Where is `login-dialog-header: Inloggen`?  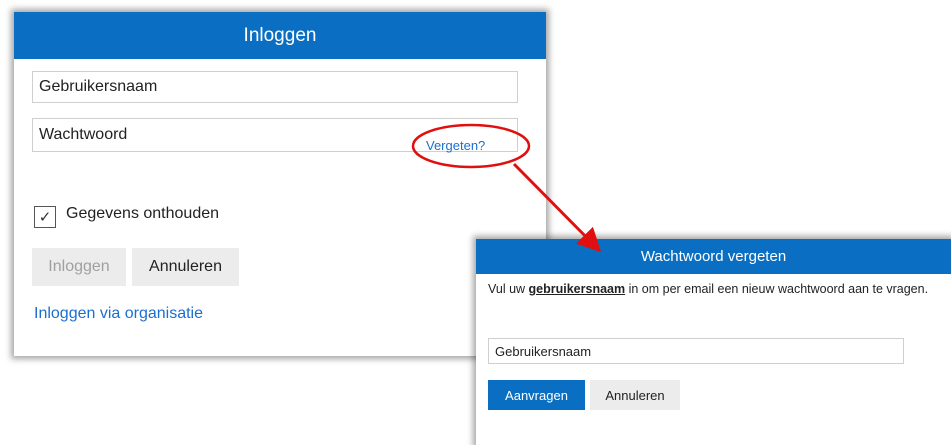
login-dialog-header: Inloggen is located at coordinates (280, 35).